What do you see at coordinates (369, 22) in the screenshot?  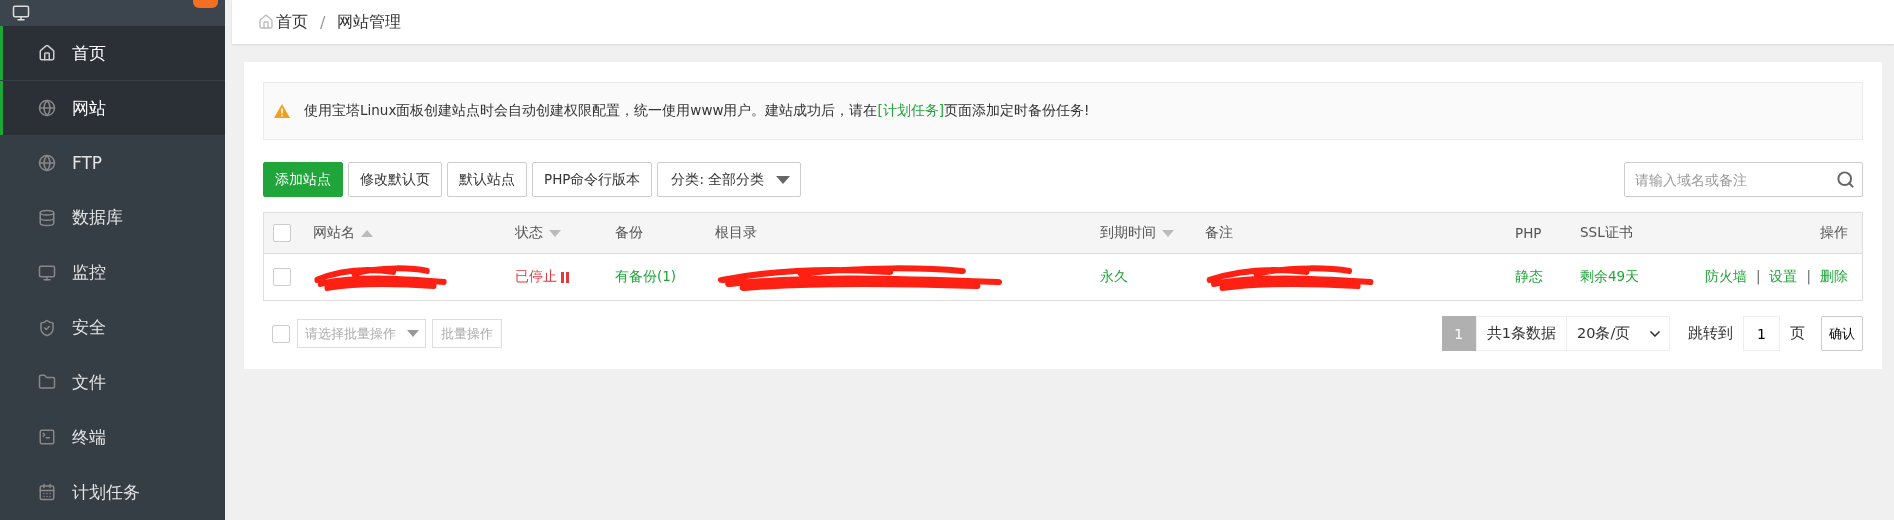 I see `breadcrumb-link: 网站管理` at bounding box center [369, 22].